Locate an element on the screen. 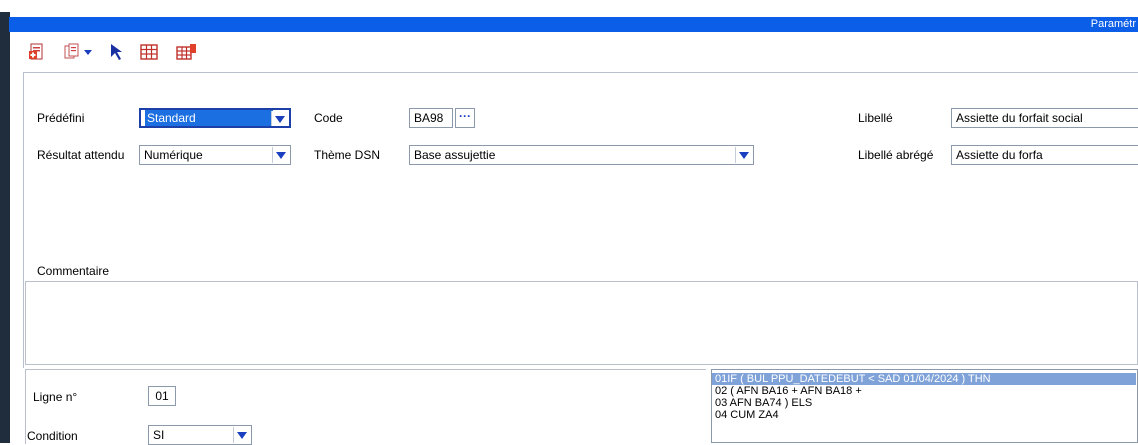 The width and height of the screenshot is (1138, 445). resultat-value: Numérique is located at coordinates (173, 155).